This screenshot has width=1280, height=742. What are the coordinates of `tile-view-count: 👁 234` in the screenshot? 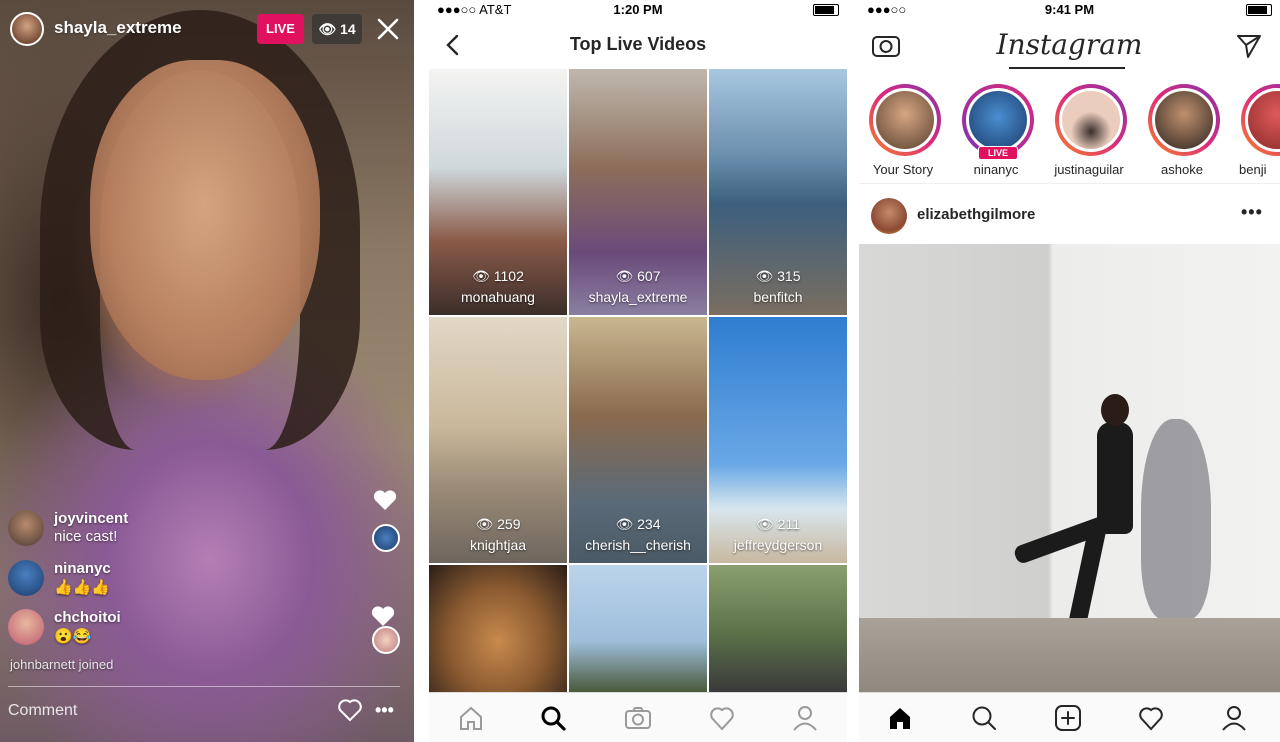 It's located at (638, 524).